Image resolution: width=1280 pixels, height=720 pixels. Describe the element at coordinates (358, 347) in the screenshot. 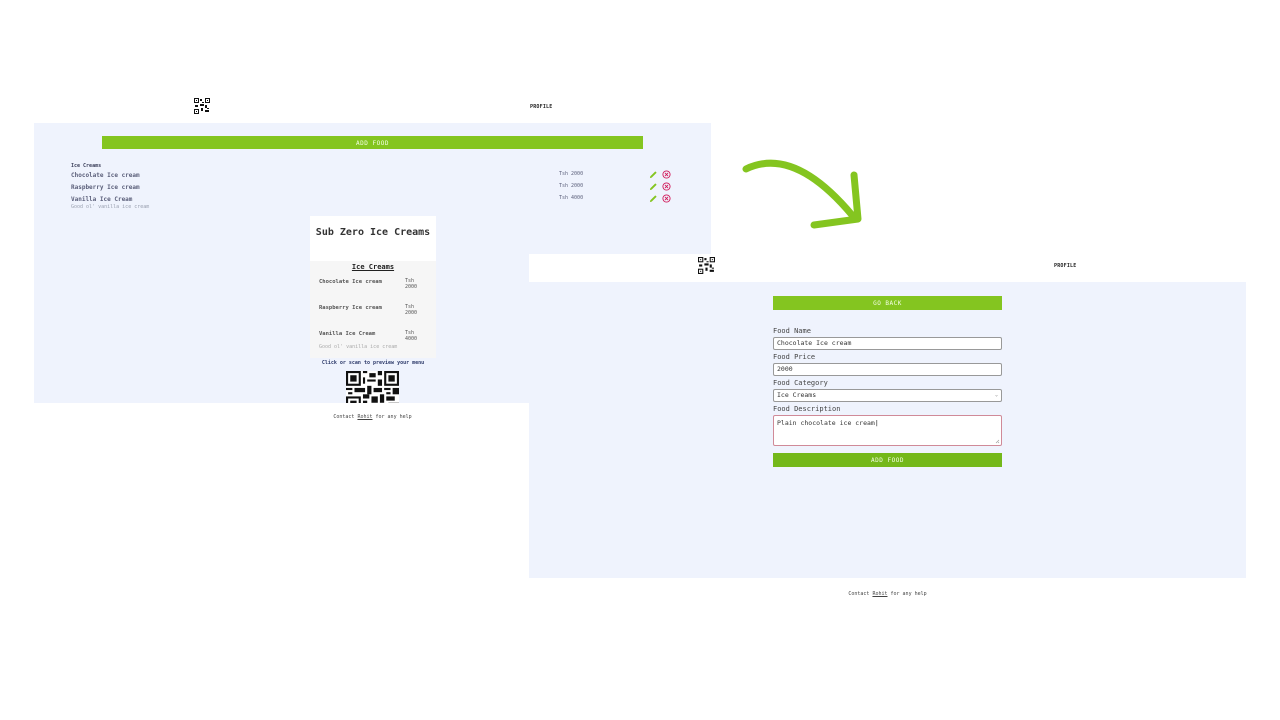

I see `preview-item-description: Good ol' vanilla ice cream` at that location.